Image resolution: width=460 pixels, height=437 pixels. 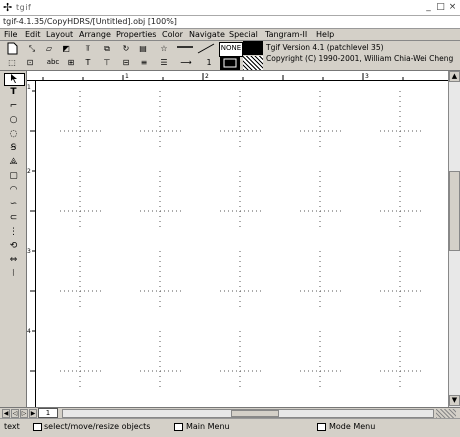 I want to click on vertical-scroll-thumb, so click(x=454, y=211).